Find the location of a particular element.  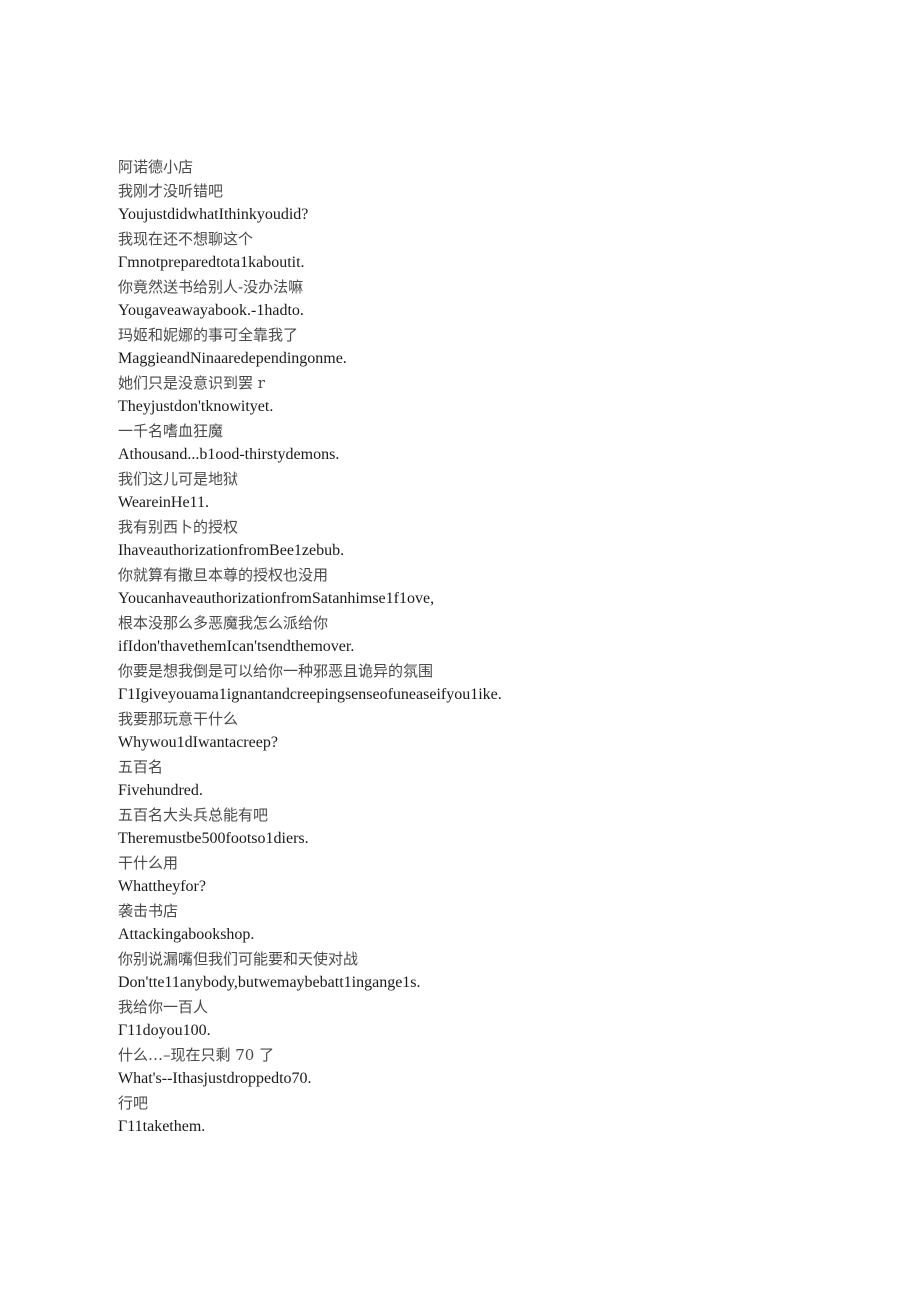

subtitle-line-en: Theremustbe500footso1diers. is located at coordinates (213, 838).